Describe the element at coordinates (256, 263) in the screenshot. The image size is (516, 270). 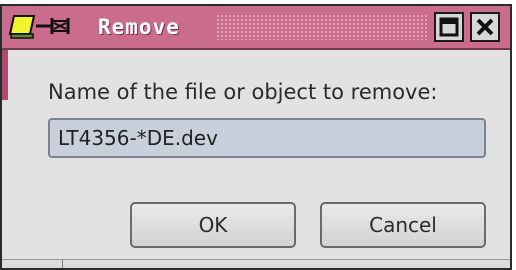
I see `window-bottom-edge` at that location.